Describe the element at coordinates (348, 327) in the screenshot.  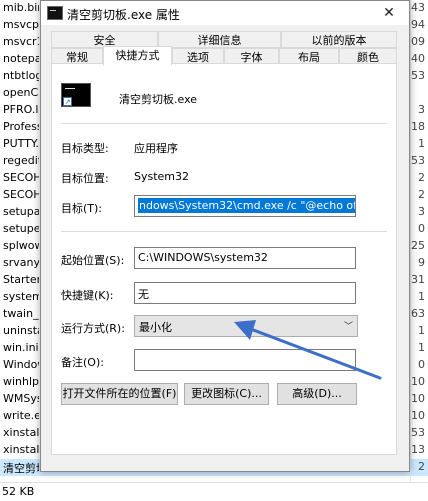
I see `chevron-down-icon: ﹀` at that location.